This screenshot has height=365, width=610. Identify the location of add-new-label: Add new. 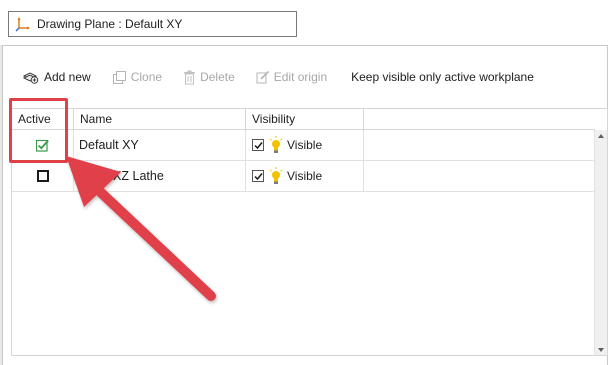
(67, 77).